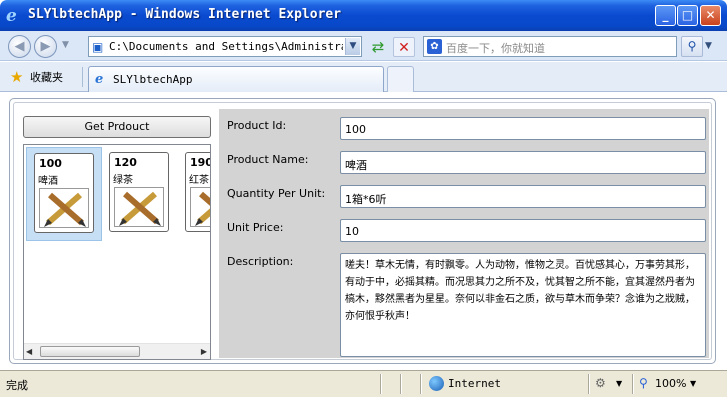 This screenshot has width=727, height=397. What do you see at coordinates (710, 15) in the screenshot?
I see `close-button: ✕` at bounding box center [710, 15].